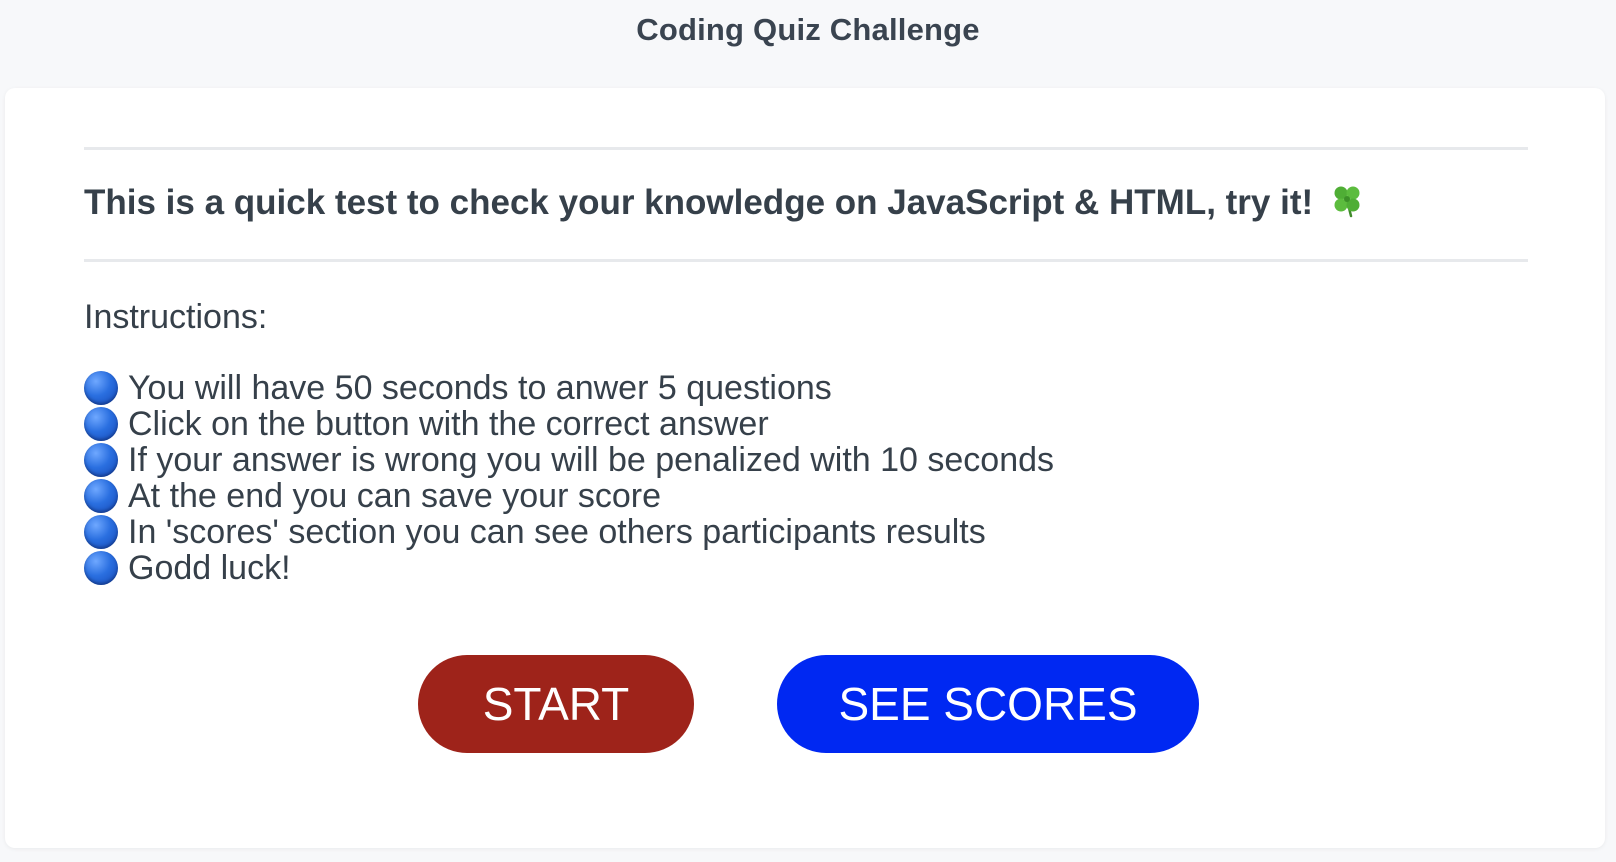  I want to click on instruction-text: Godd luck!, so click(209, 568).